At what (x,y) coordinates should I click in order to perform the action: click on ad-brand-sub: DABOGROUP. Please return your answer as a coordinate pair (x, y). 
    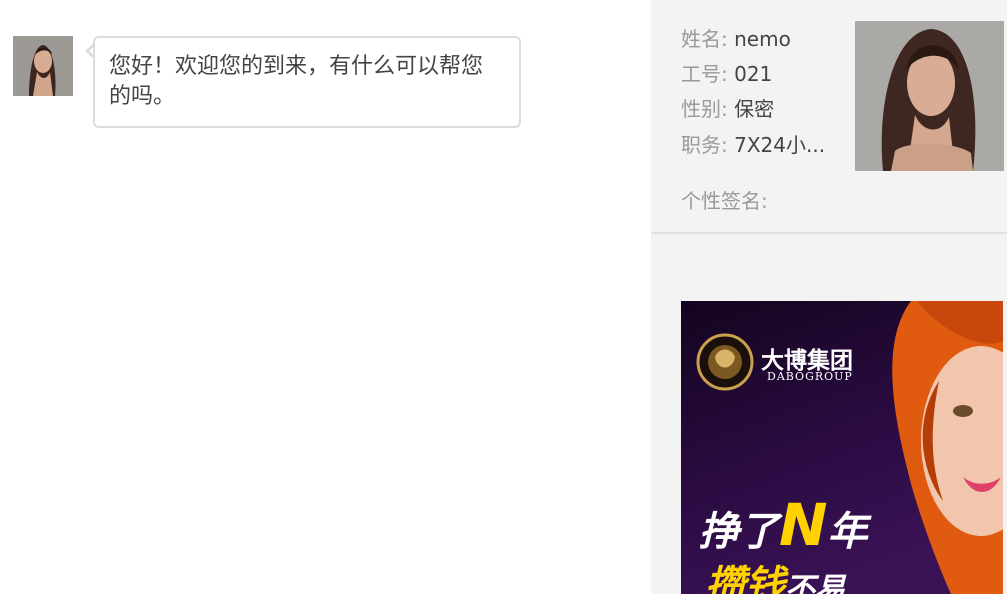
    Looking at the image, I should click on (810, 376).